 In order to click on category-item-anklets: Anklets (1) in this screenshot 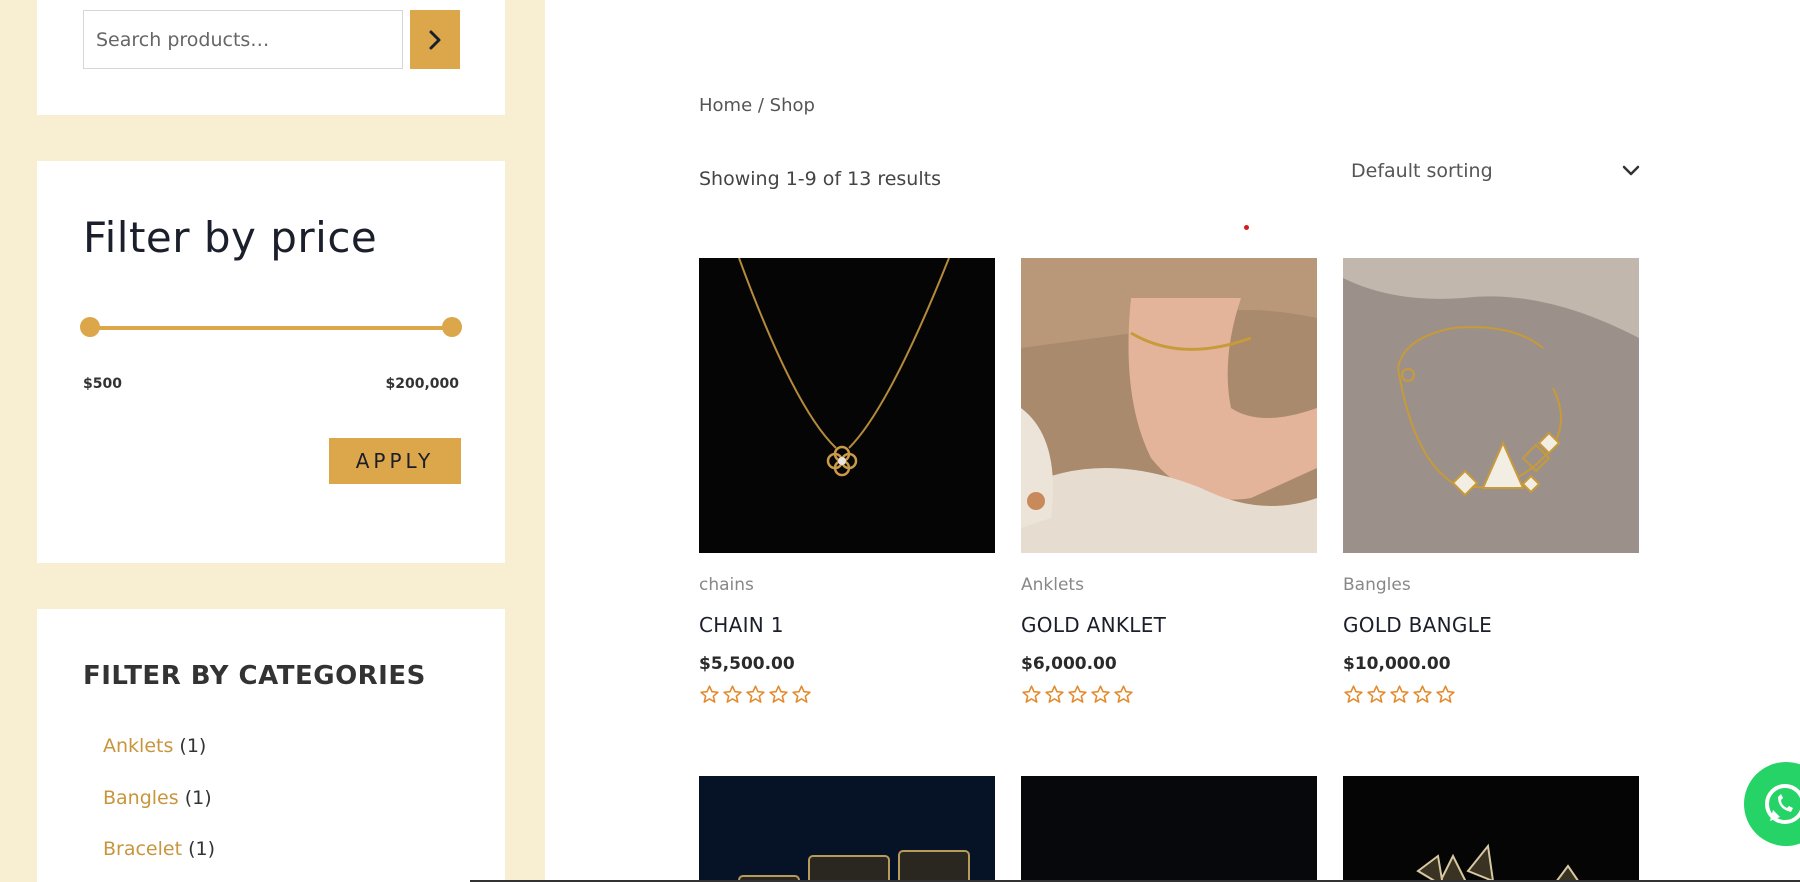, I will do `click(154, 746)`.